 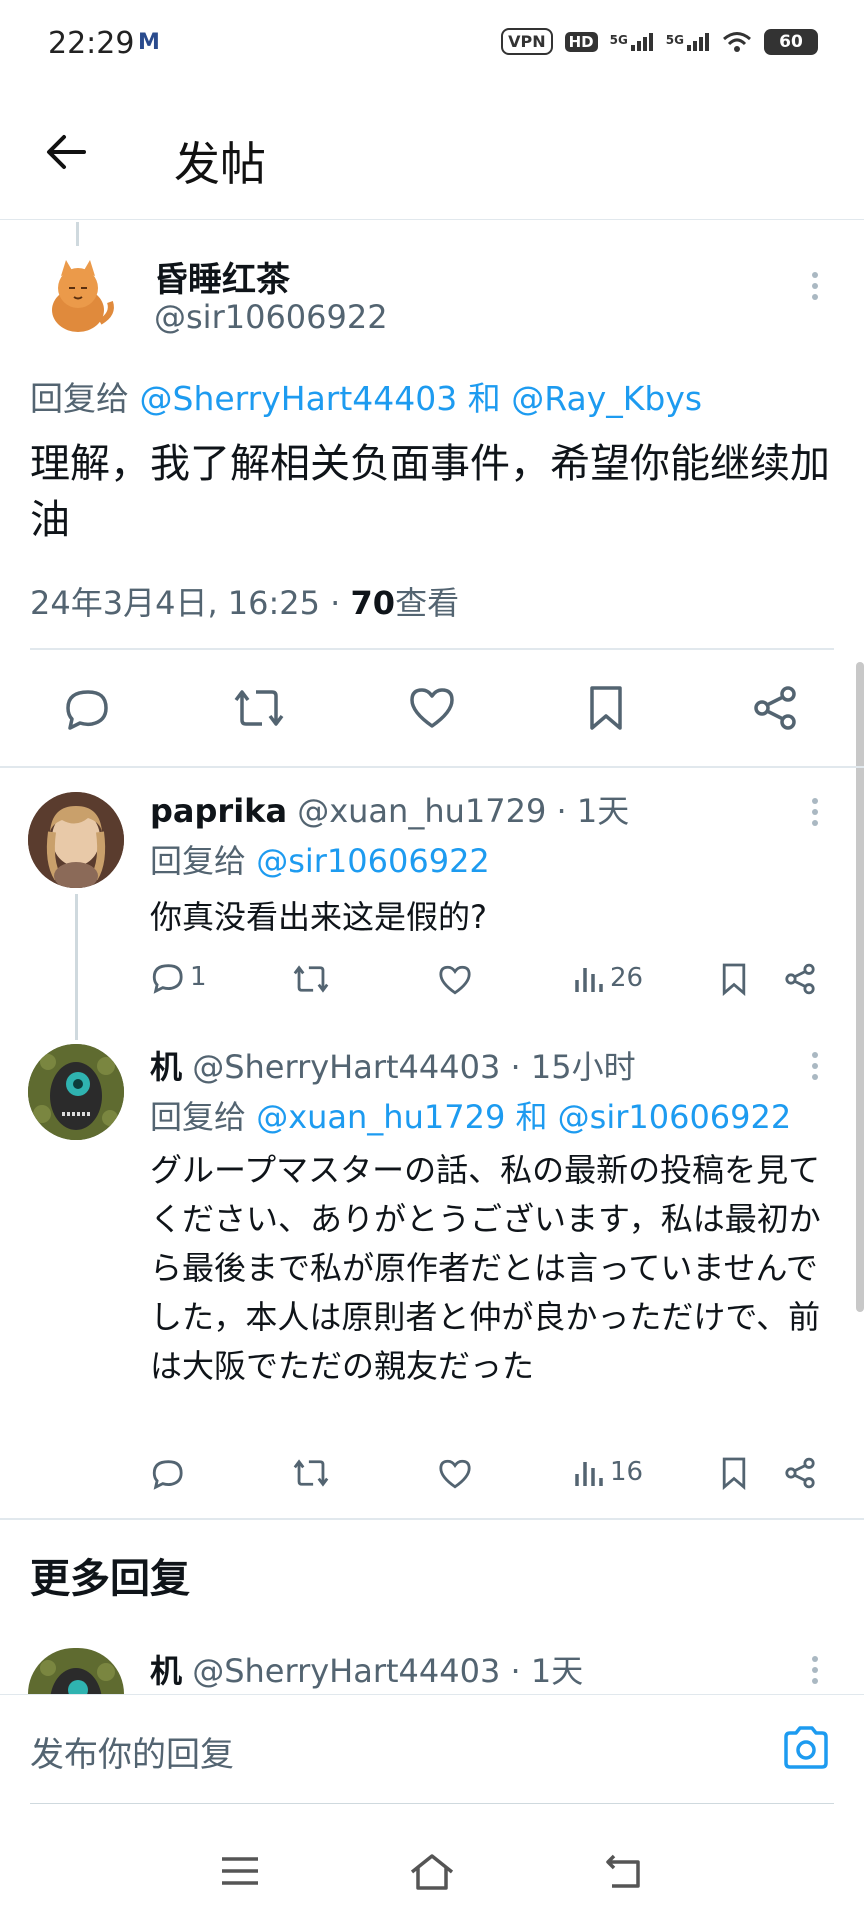 What do you see at coordinates (76, 840) in the screenshot?
I see `avatar-paprika` at bounding box center [76, 840].